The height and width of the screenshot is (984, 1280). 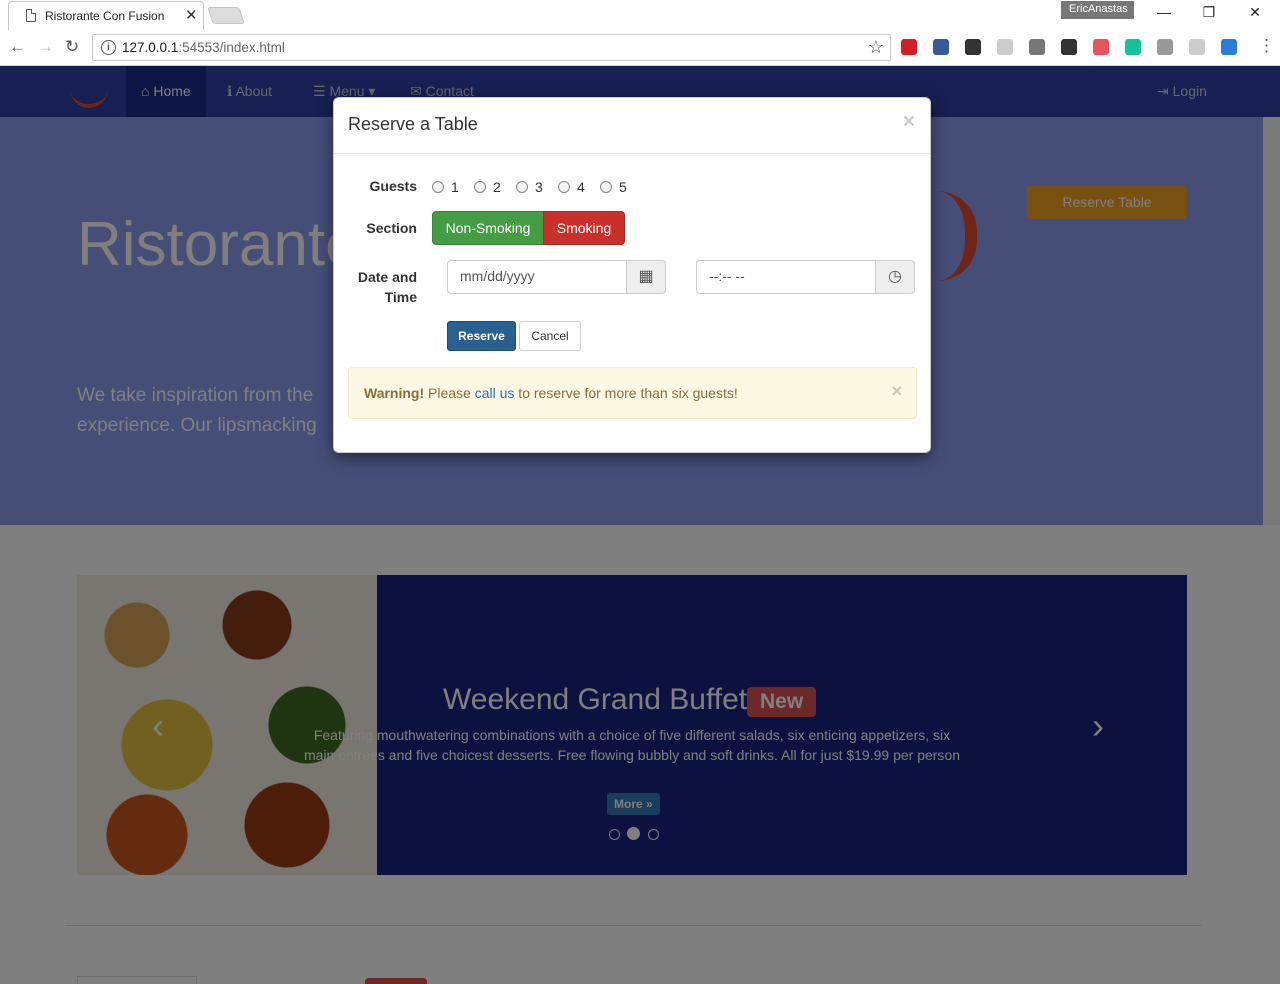 I want to click on guests-radio-5: 5, so click(x=613, y=187).